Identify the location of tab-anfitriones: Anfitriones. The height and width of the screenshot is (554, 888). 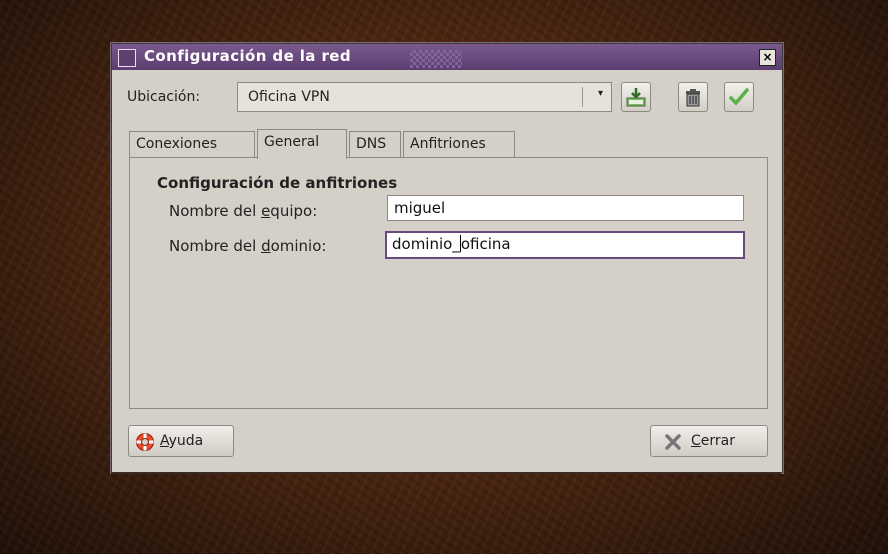
(459, 144).